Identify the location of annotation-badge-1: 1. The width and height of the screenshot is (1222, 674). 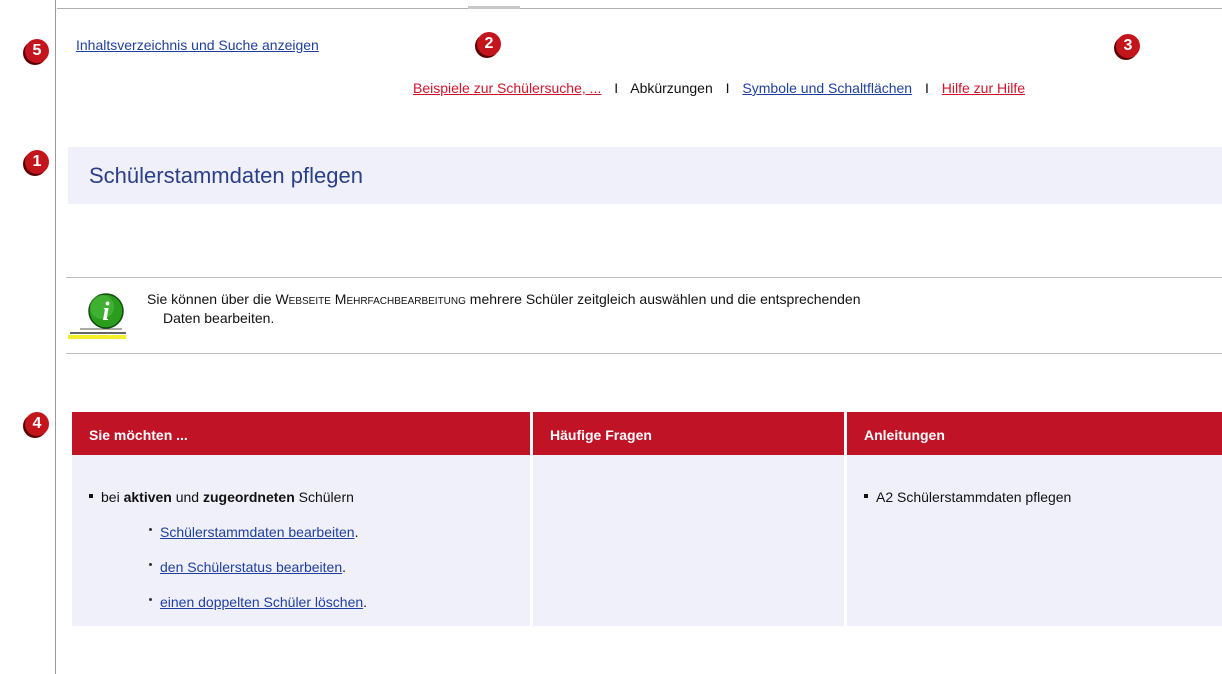
(37, 162).